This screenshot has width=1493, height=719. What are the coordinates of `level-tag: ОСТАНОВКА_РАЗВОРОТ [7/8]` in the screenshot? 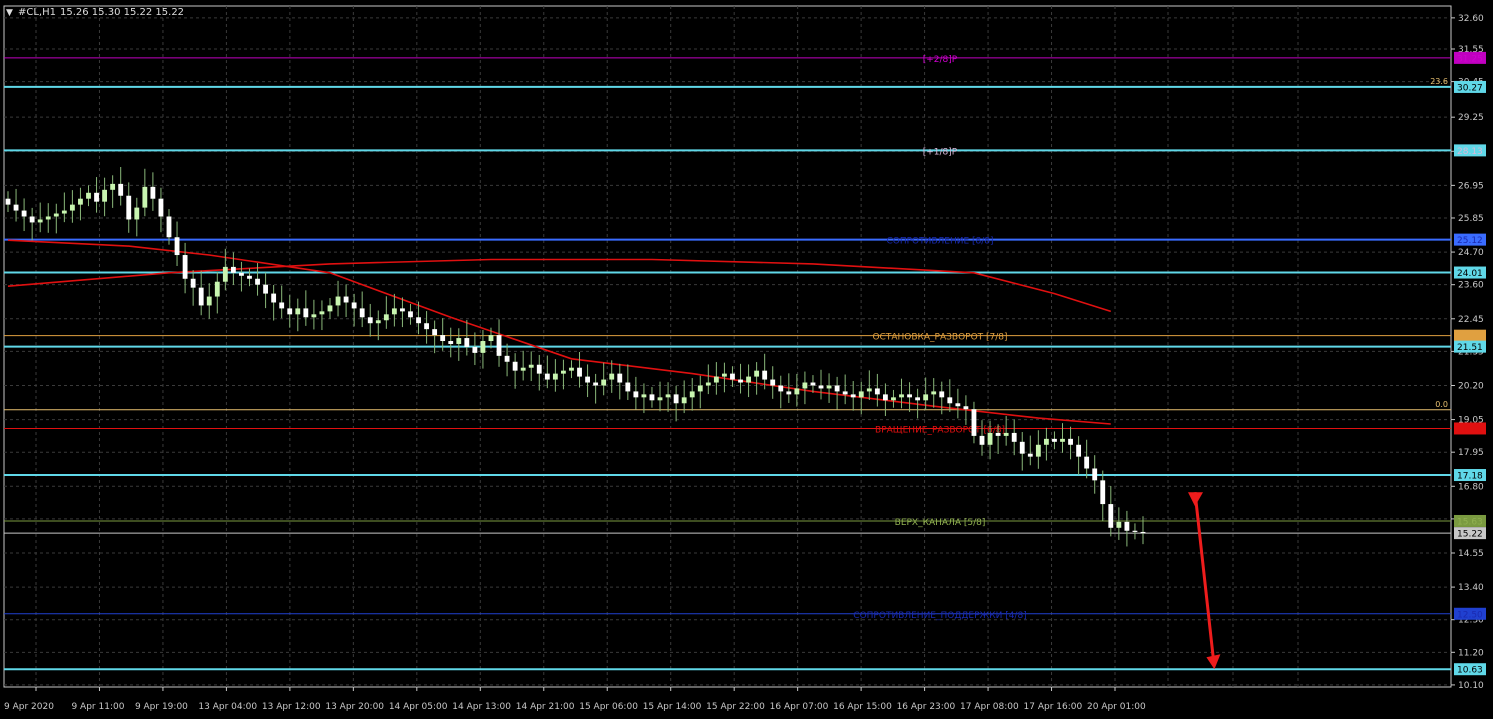 It's located at (939, 338).